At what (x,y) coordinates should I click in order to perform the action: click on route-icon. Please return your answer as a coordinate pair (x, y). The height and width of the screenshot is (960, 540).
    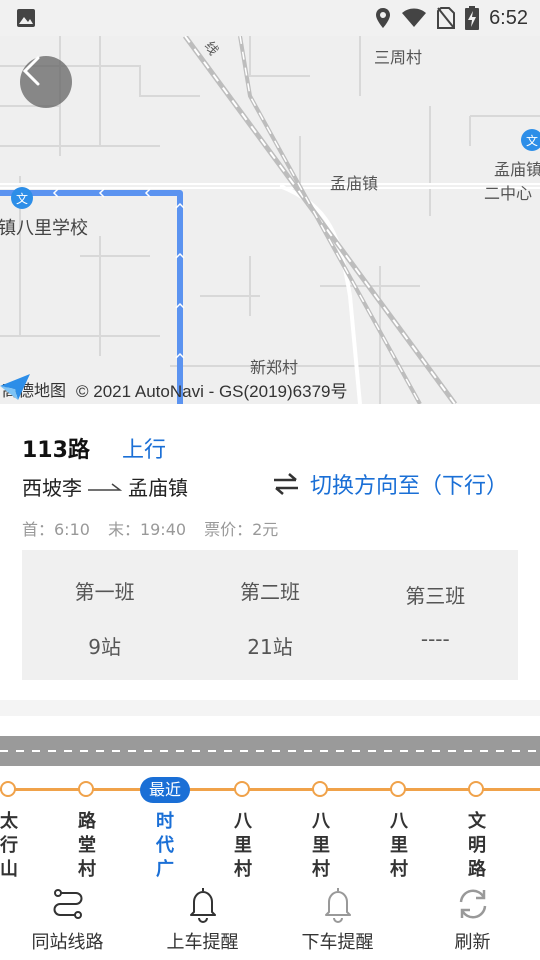
    Looking at the image, I should click on (67, 904).